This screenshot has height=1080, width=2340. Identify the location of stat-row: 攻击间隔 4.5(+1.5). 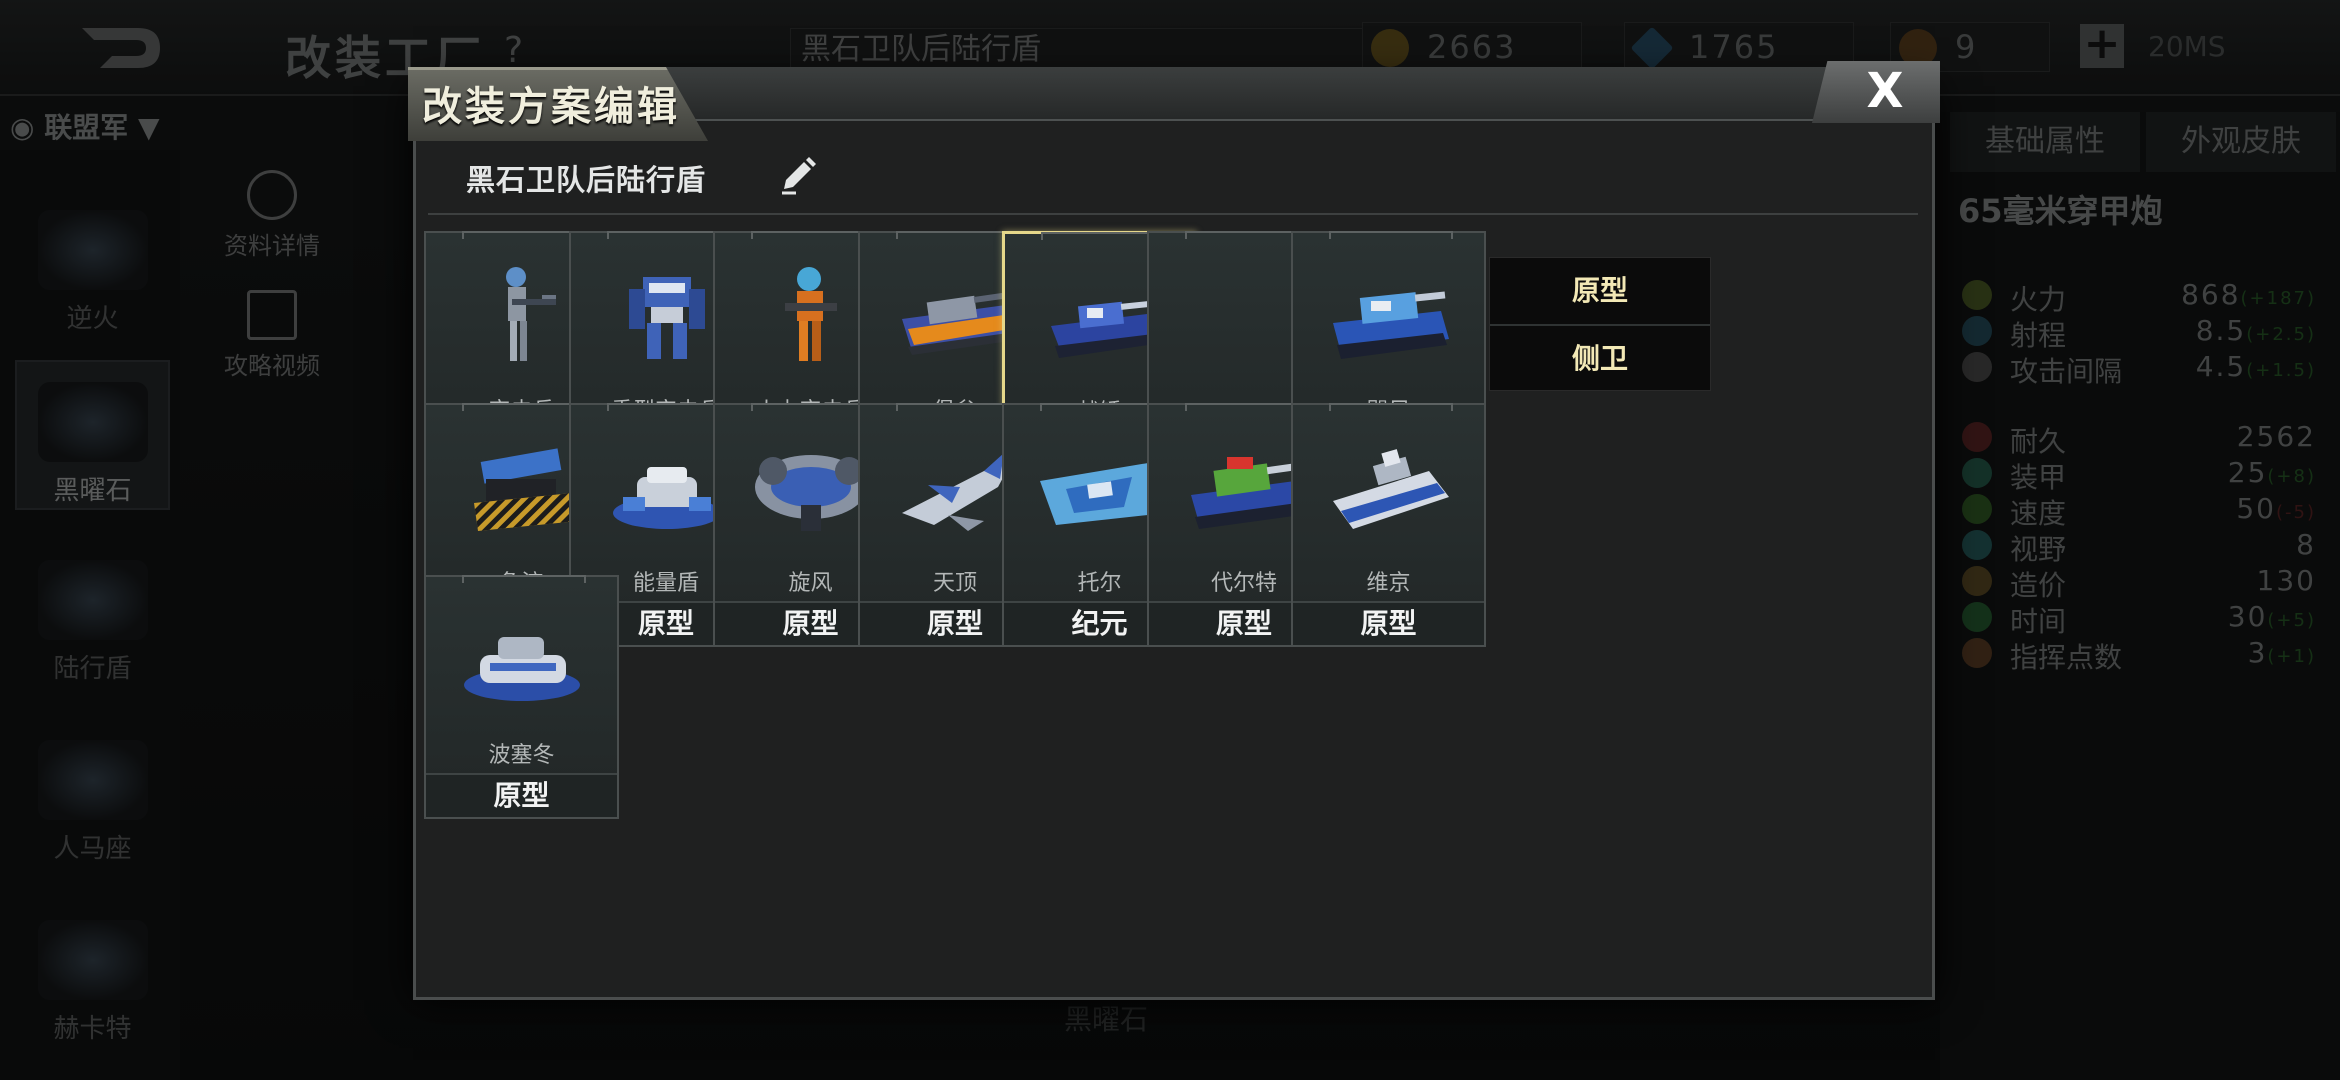
(2147, 367).